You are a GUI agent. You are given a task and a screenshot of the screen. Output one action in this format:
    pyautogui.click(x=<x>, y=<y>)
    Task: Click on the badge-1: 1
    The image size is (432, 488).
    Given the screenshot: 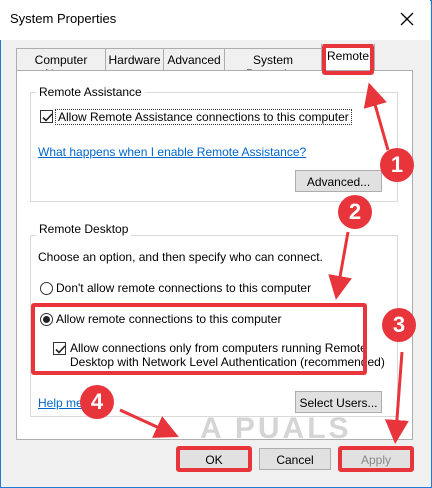 What is the action you would take?
    pyautogui.click(x=397, y=165)
    